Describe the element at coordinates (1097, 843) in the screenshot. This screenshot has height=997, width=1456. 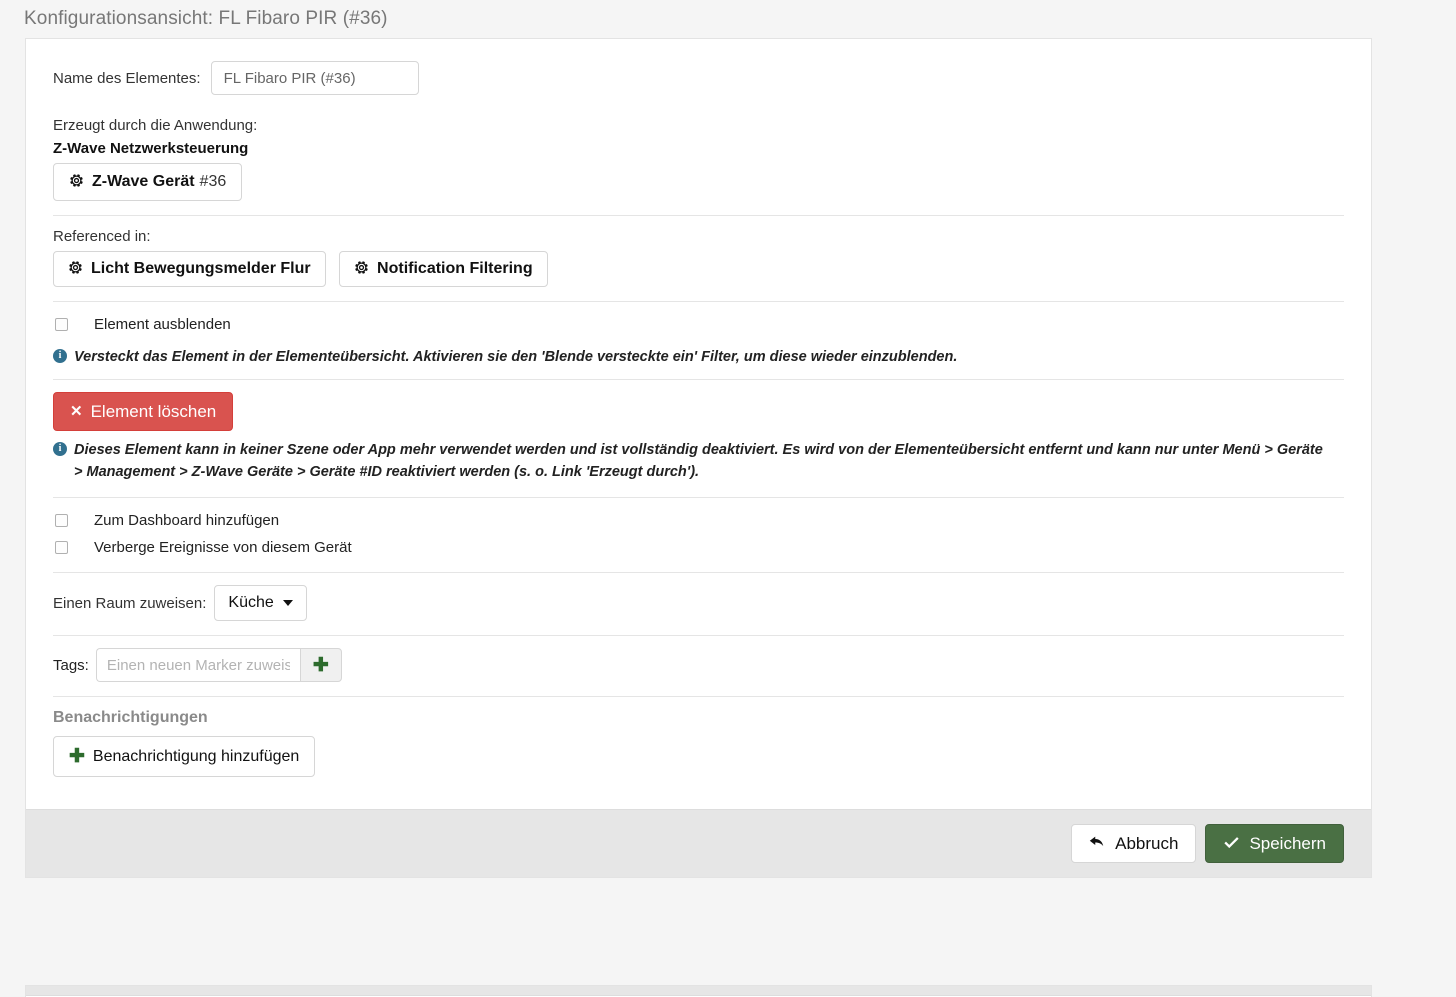
I see `undo-arrow-icon` at that location.